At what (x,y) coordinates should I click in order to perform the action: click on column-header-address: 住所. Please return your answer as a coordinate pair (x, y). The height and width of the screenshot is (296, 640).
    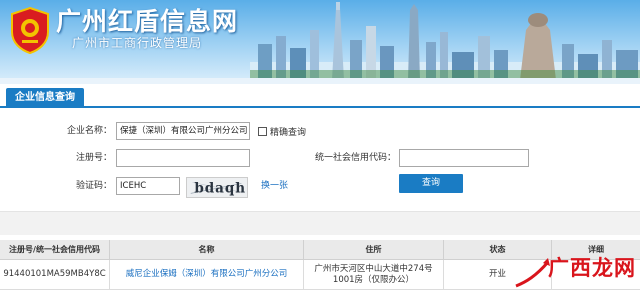
    Looking at the image, I should click on (374, 250).